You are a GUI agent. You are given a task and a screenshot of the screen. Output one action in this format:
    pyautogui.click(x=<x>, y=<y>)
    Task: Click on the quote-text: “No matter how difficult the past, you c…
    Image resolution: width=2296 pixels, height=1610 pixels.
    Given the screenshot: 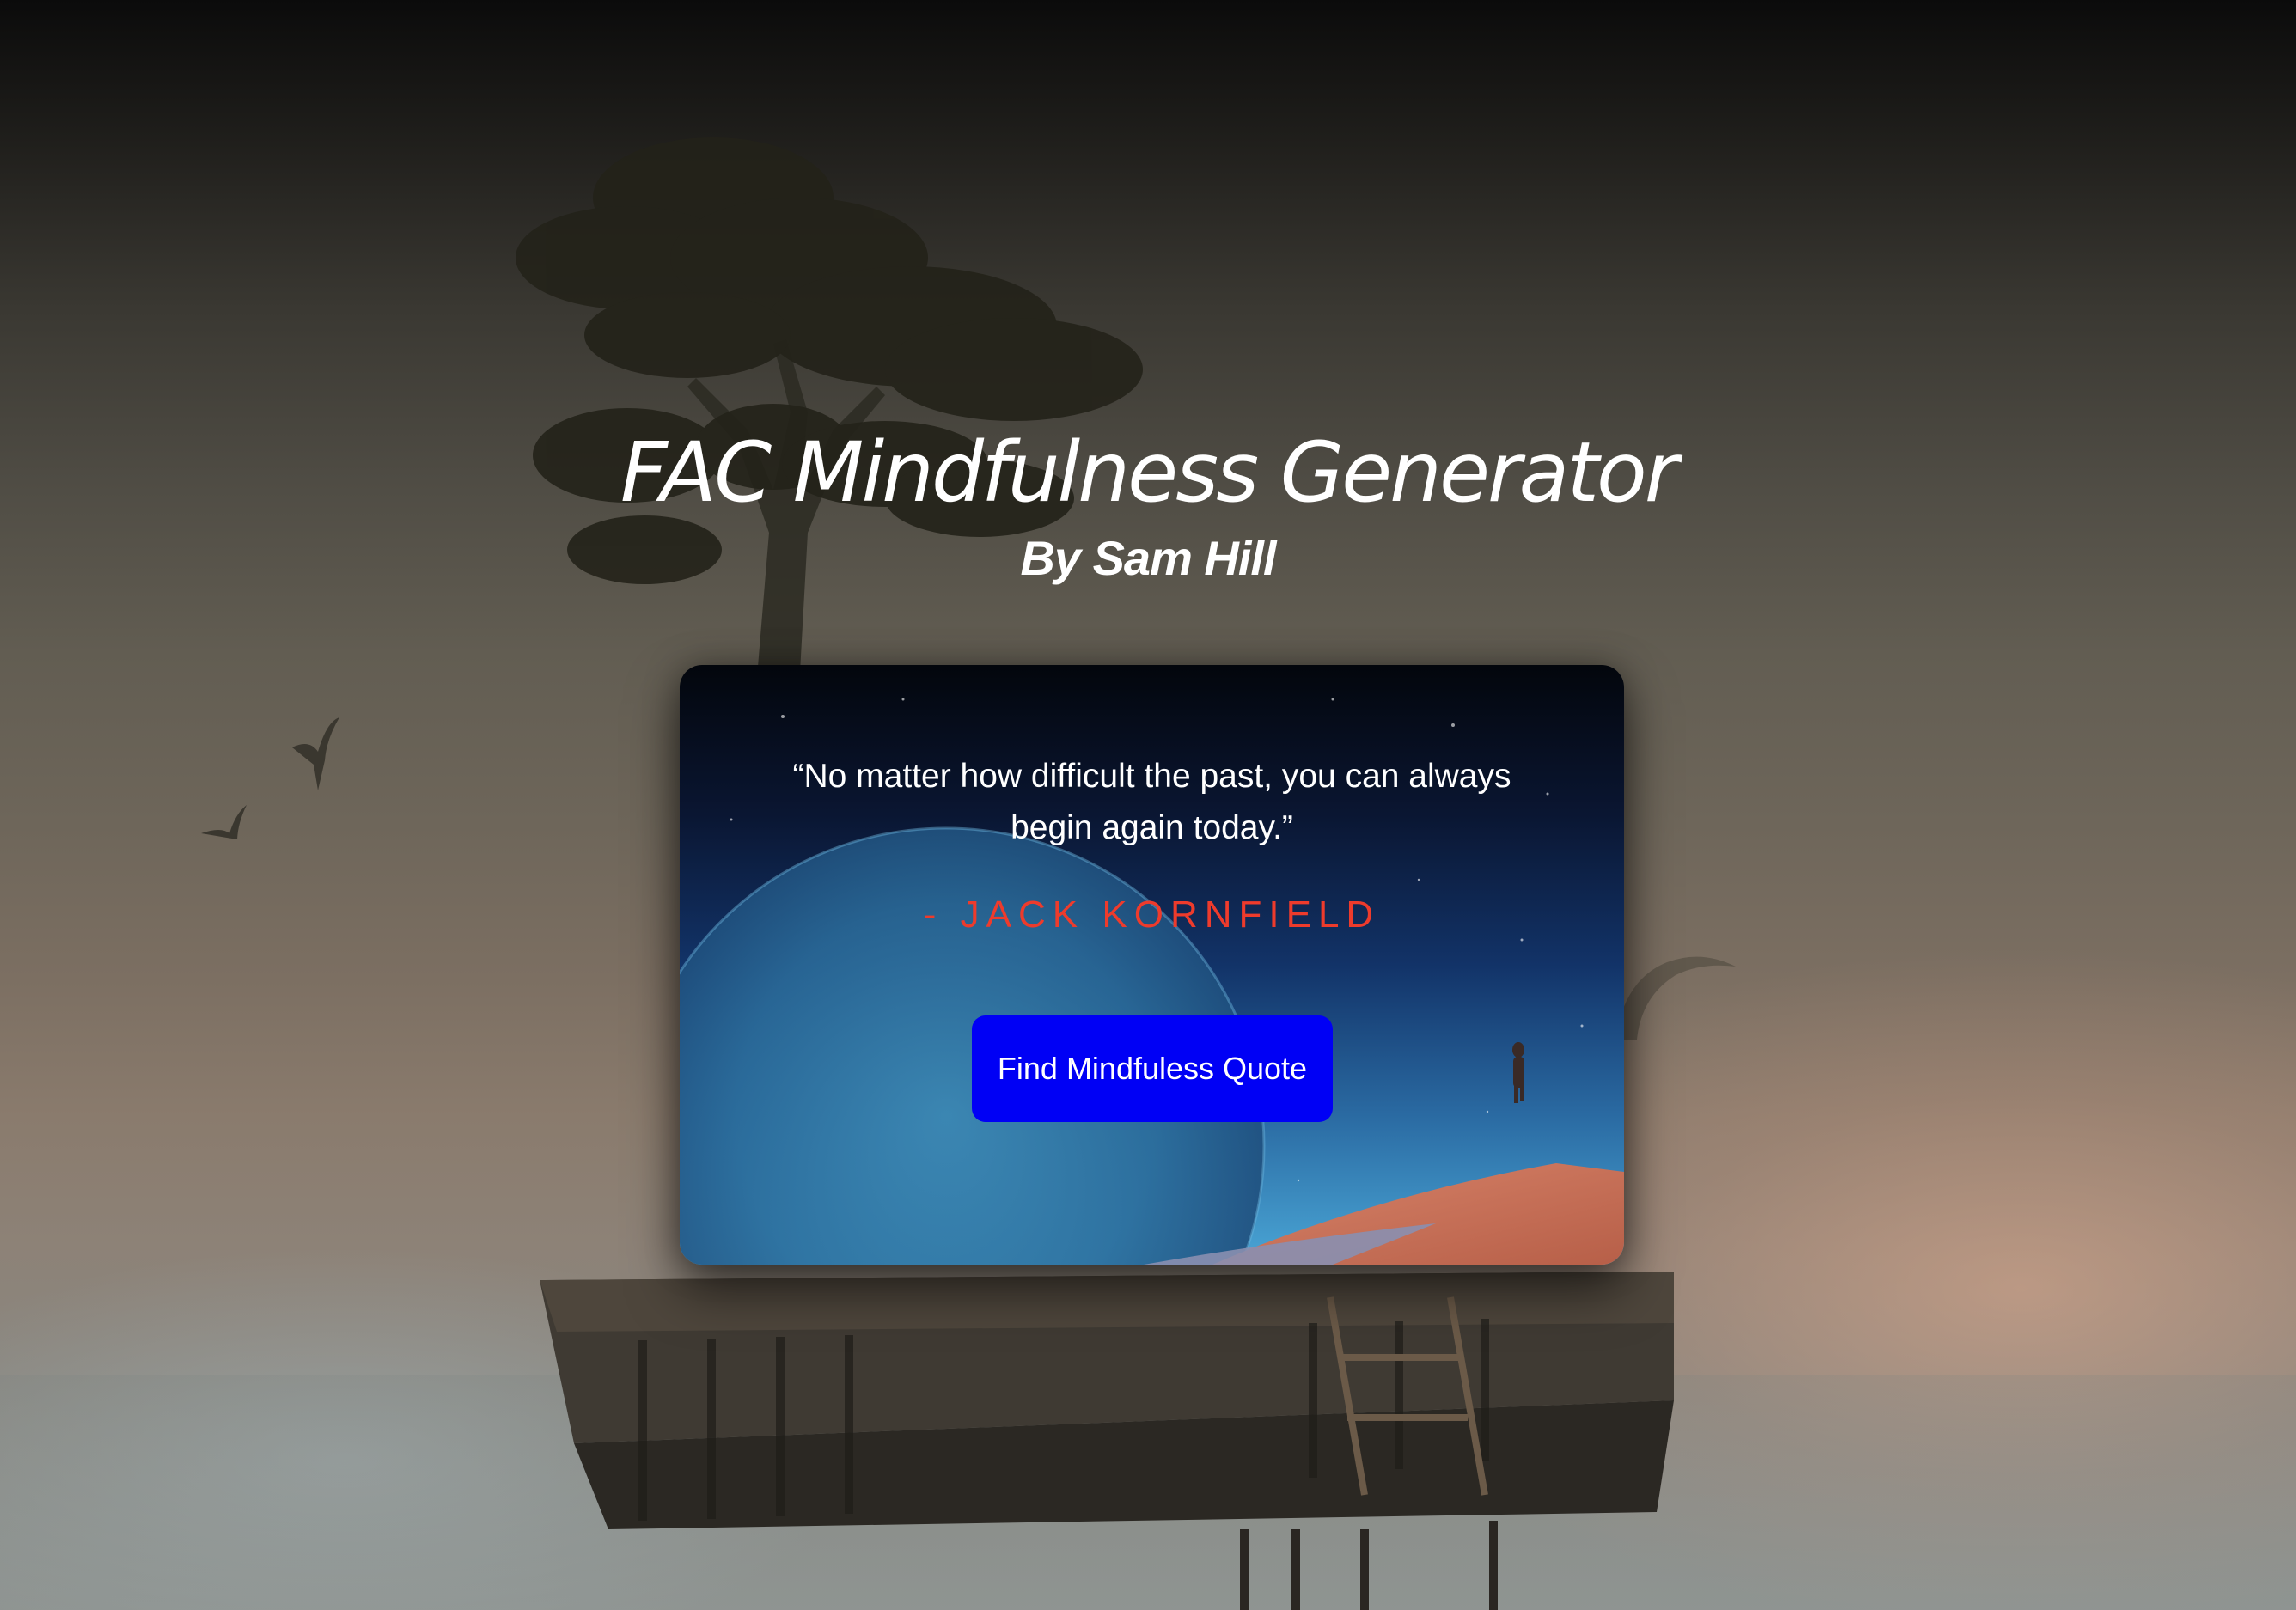 What is the action you would take?
    pyautogui.click(x=1151, y=802)
    